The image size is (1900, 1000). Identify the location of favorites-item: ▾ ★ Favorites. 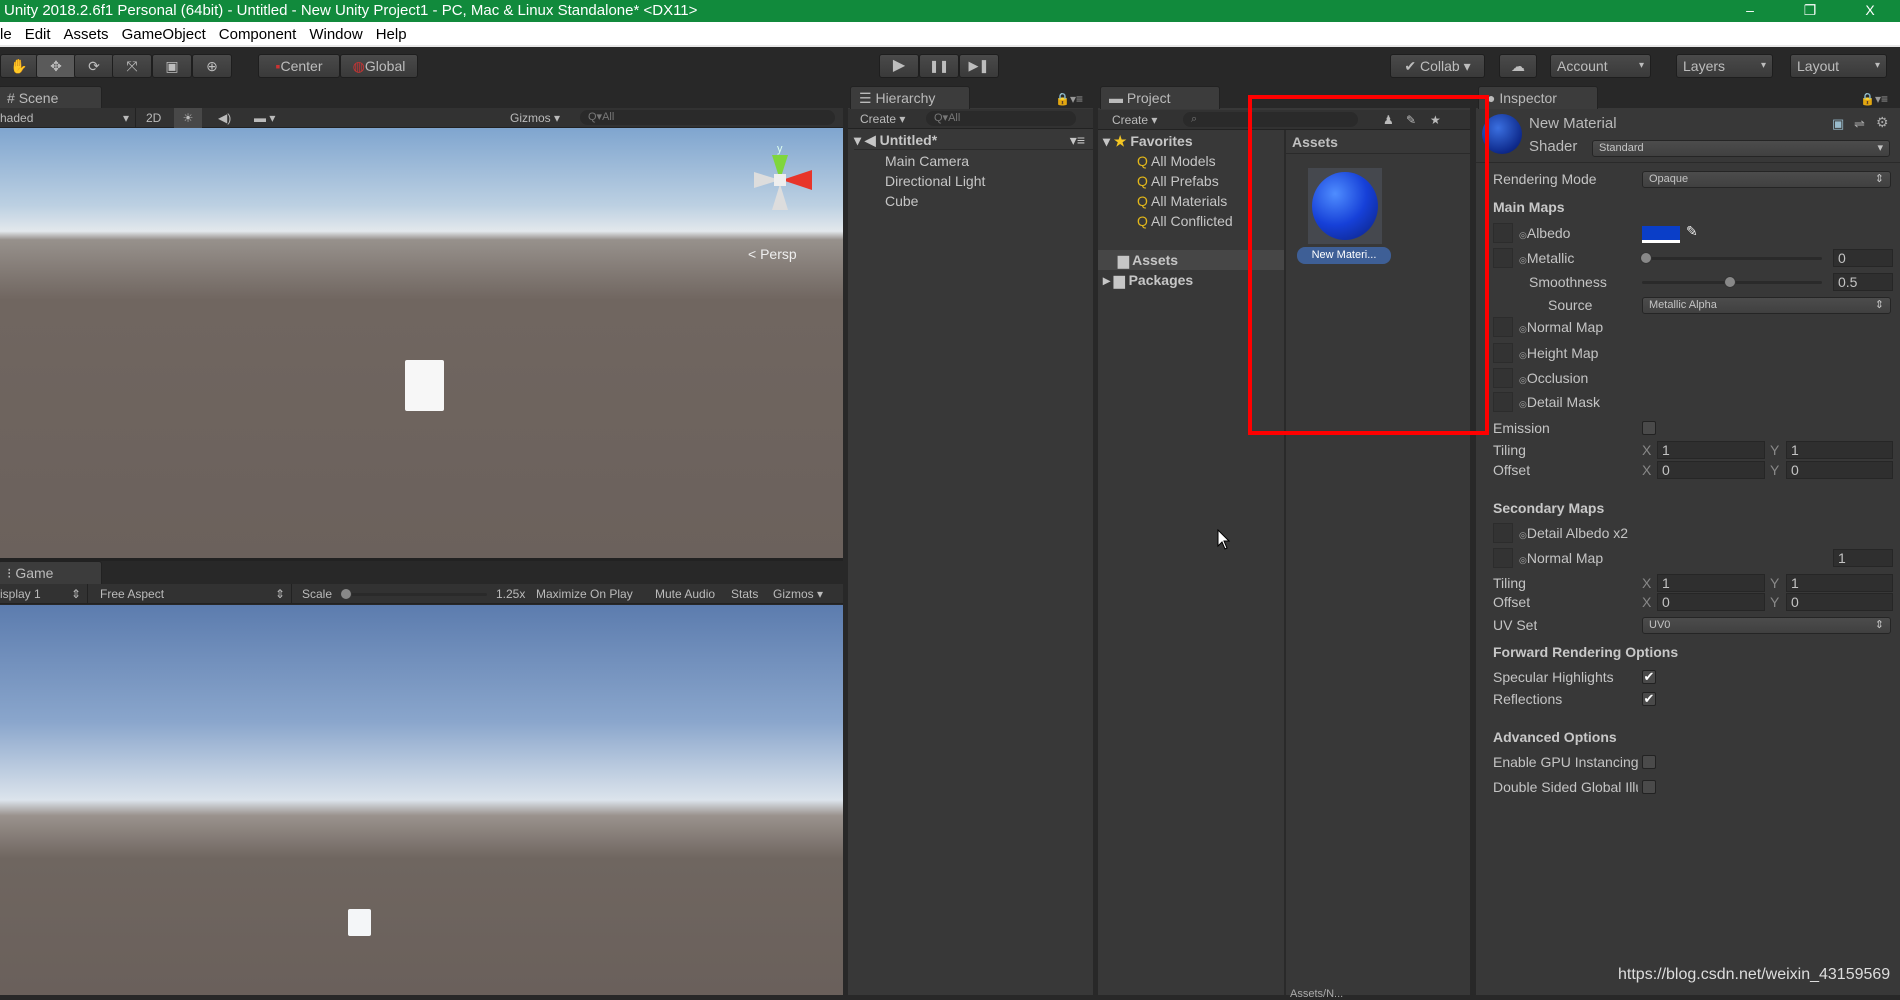
(1148, 141).